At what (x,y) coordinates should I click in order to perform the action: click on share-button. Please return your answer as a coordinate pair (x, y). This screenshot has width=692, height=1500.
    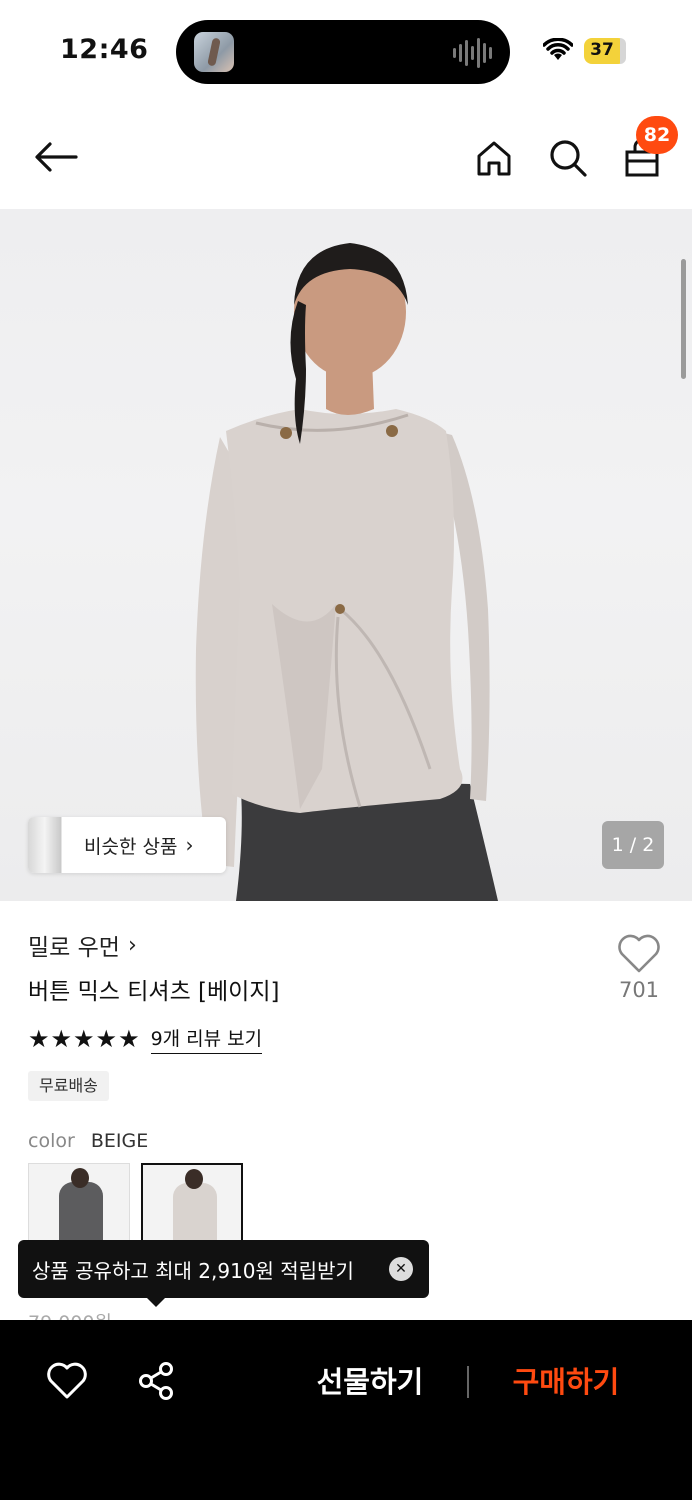
    Looking at the image, I should click on (157, 1381).